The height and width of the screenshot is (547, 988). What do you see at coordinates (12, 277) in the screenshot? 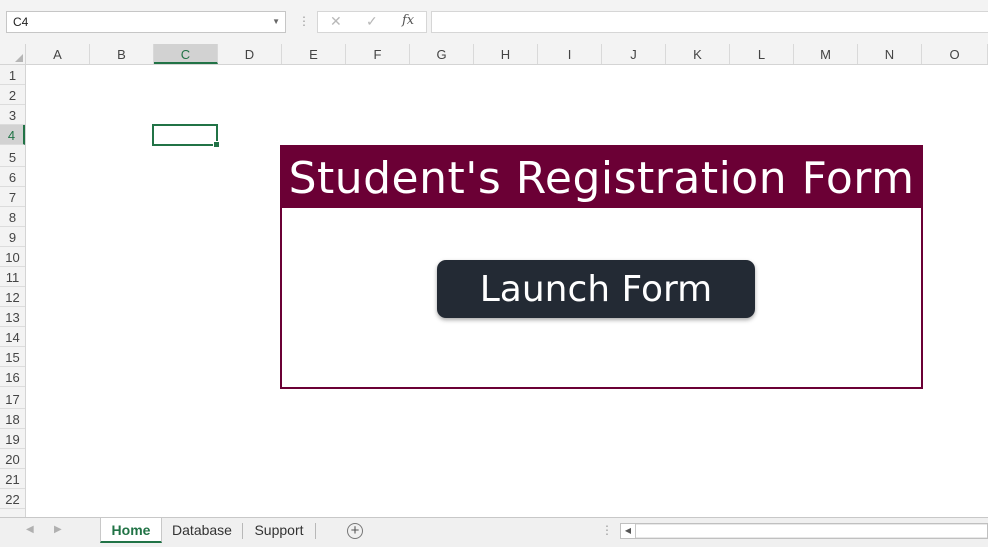
I see `row-header-11: 11` at bounding box center [12, 277].